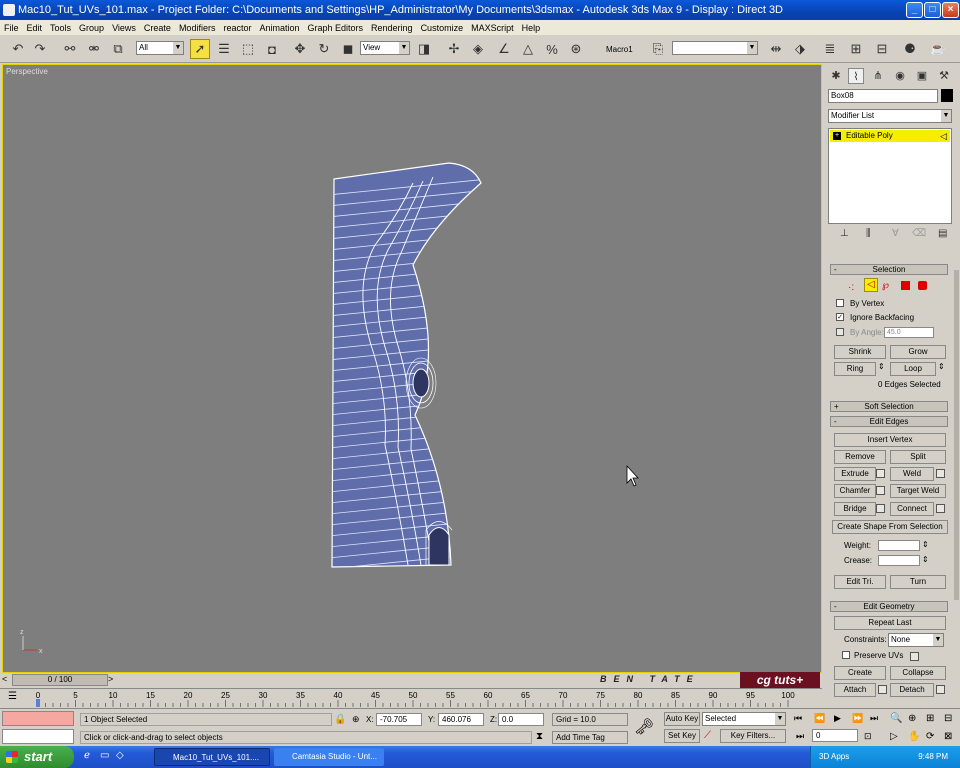 Image resolution: width=960 pixels, height=768 pixels. Describe the element at coordinates (300, 49) in the screenshot. I see `move-icon: ✥` at that location.